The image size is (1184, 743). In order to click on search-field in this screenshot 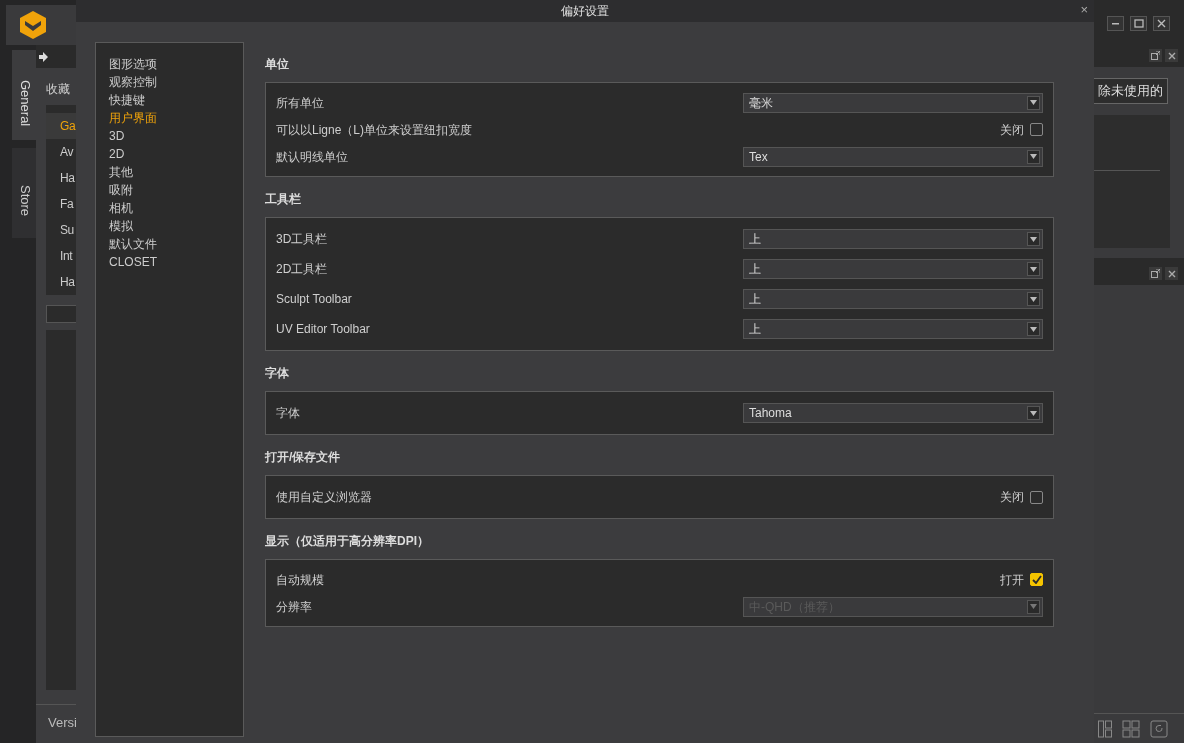, I will do `click(61, 314)`.